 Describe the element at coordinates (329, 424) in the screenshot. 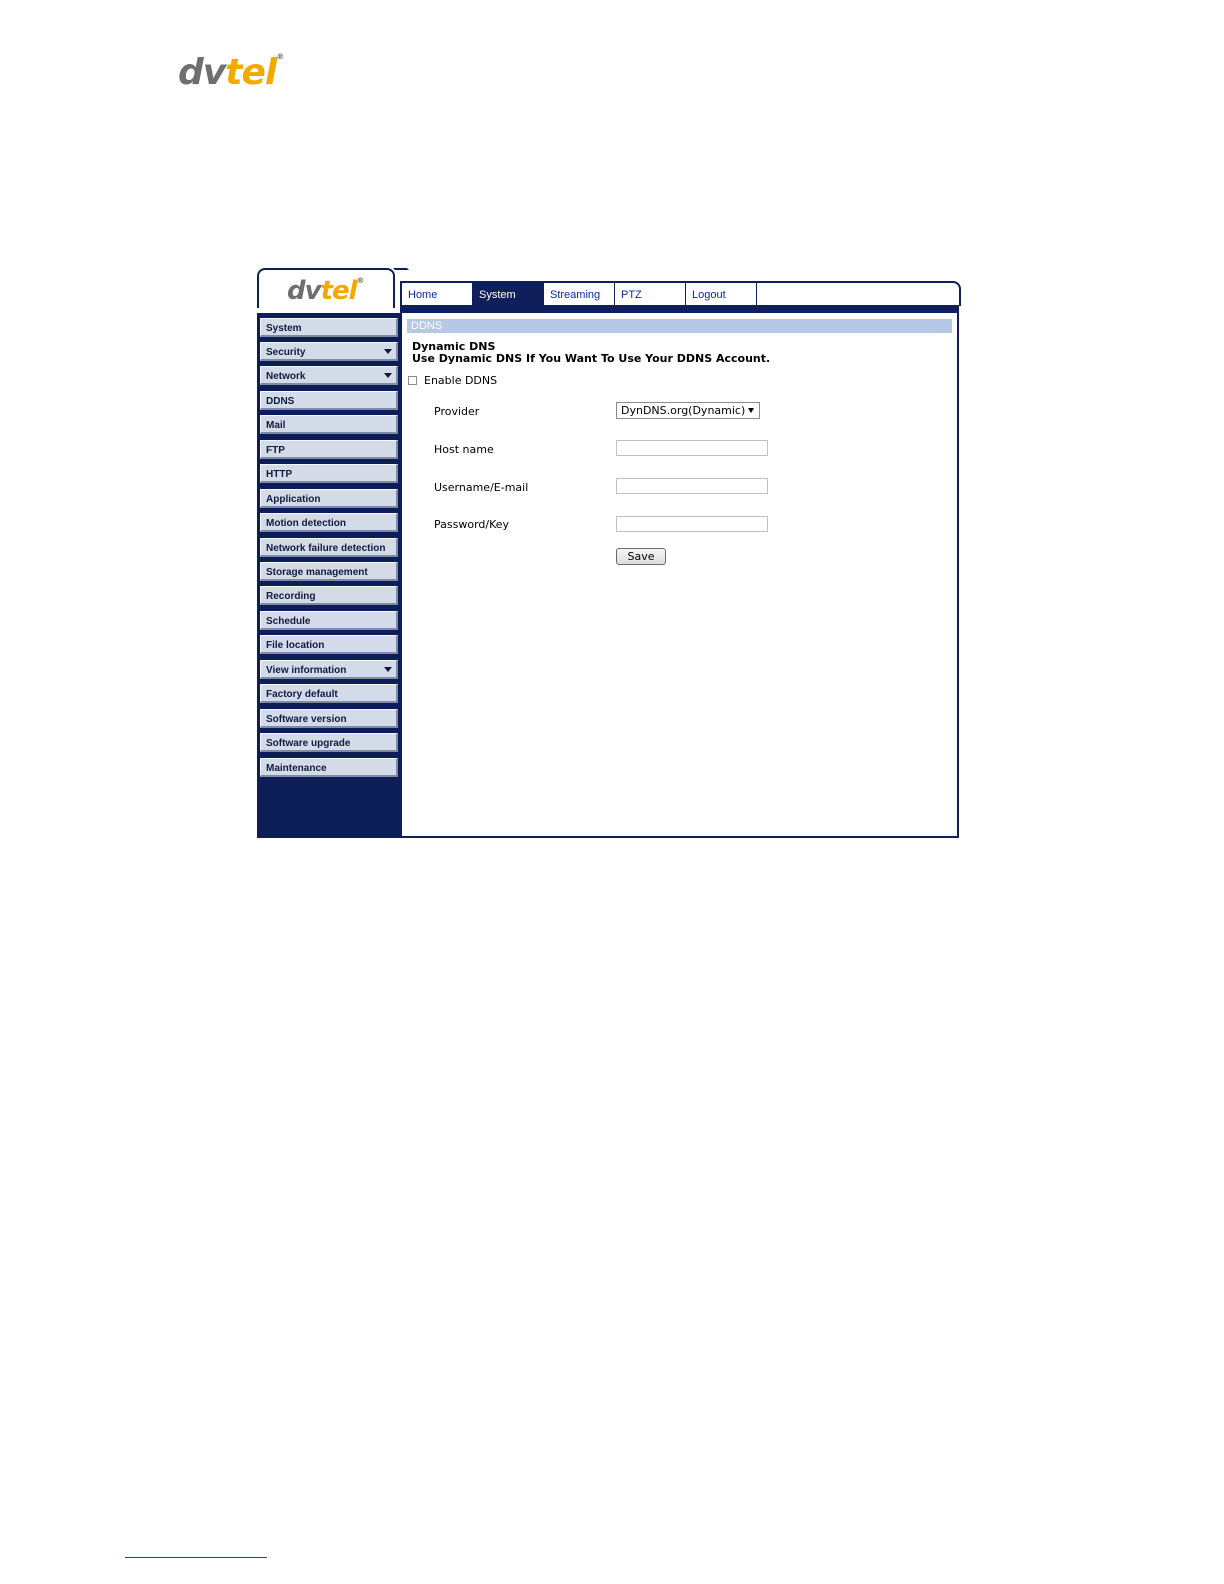

I see `sidebar-item-mail: Mail` at that location.